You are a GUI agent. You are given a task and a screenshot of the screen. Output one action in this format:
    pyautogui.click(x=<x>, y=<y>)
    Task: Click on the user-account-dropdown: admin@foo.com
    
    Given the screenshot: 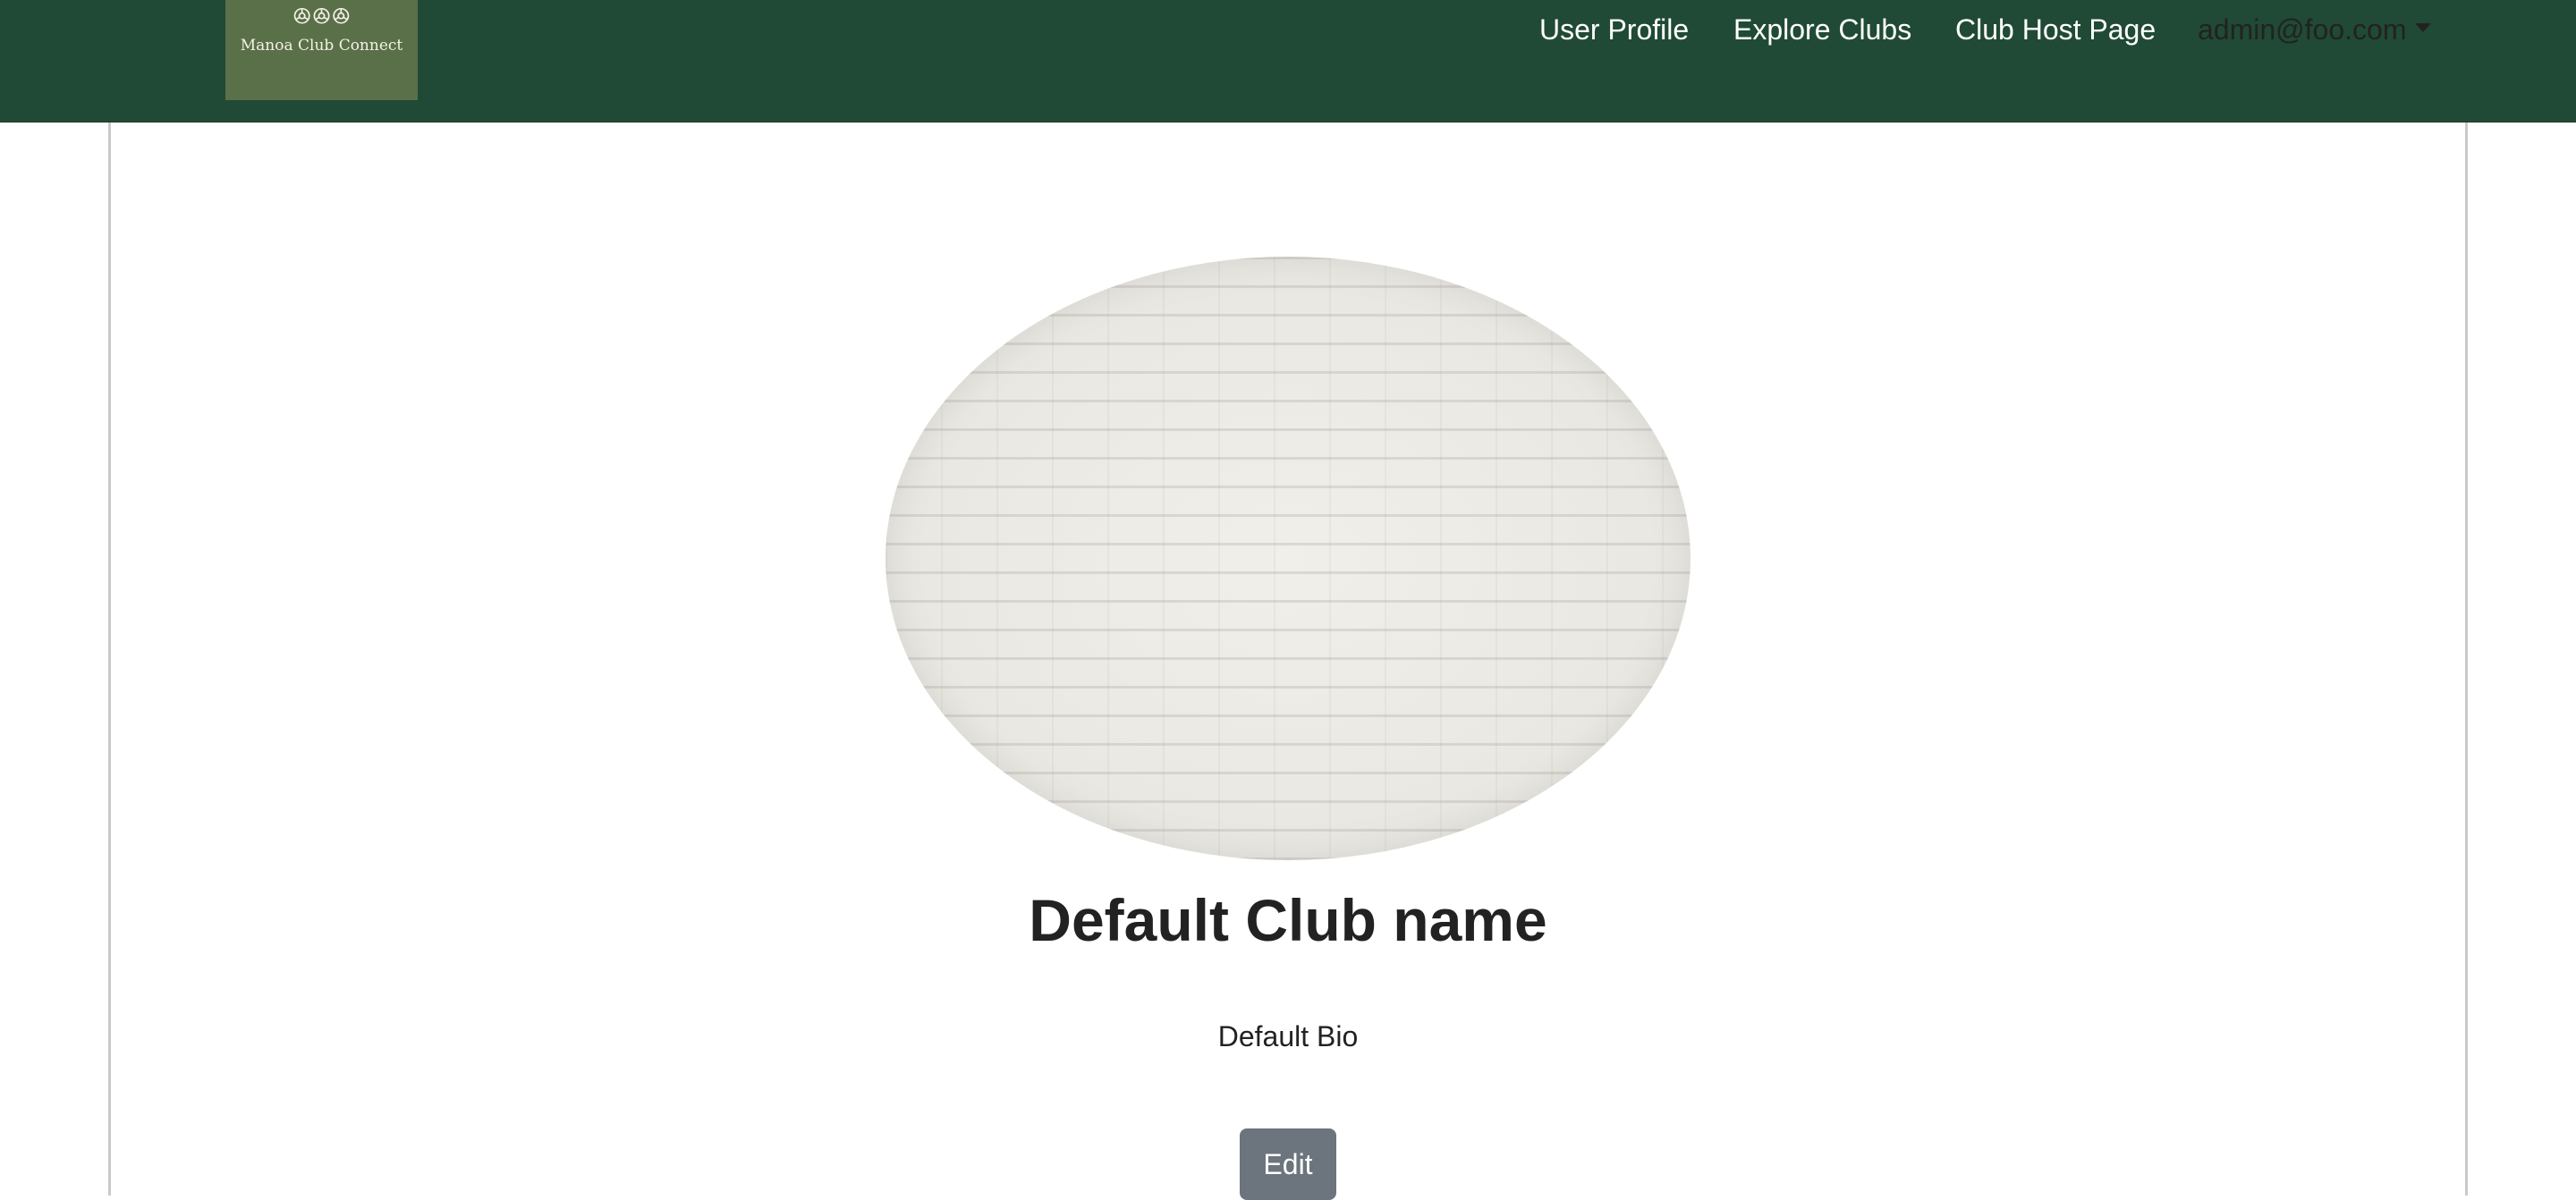 What is the action you would take?
    pyautogui.click(x=2315, y=30)
    